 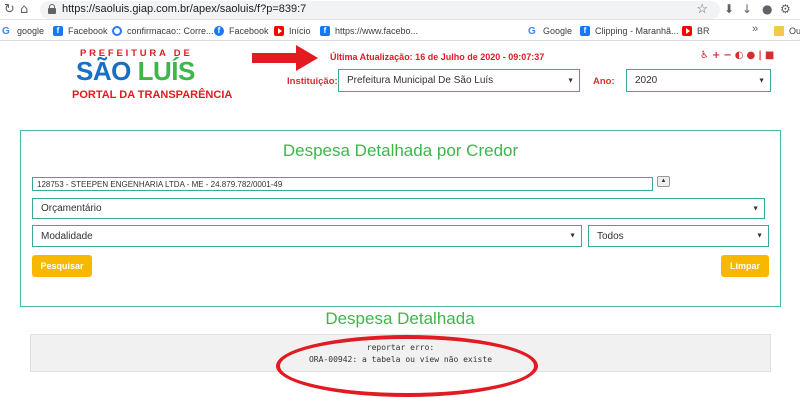 I want to click on reload-icon: ↻, so click(x=9, y=10).